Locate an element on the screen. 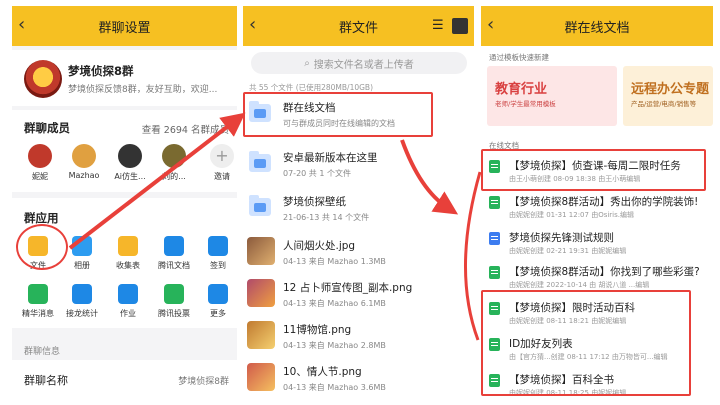 The width and height of the screenshot is (720, 405). app-label: 相册 is located at coordinates (82, 265).